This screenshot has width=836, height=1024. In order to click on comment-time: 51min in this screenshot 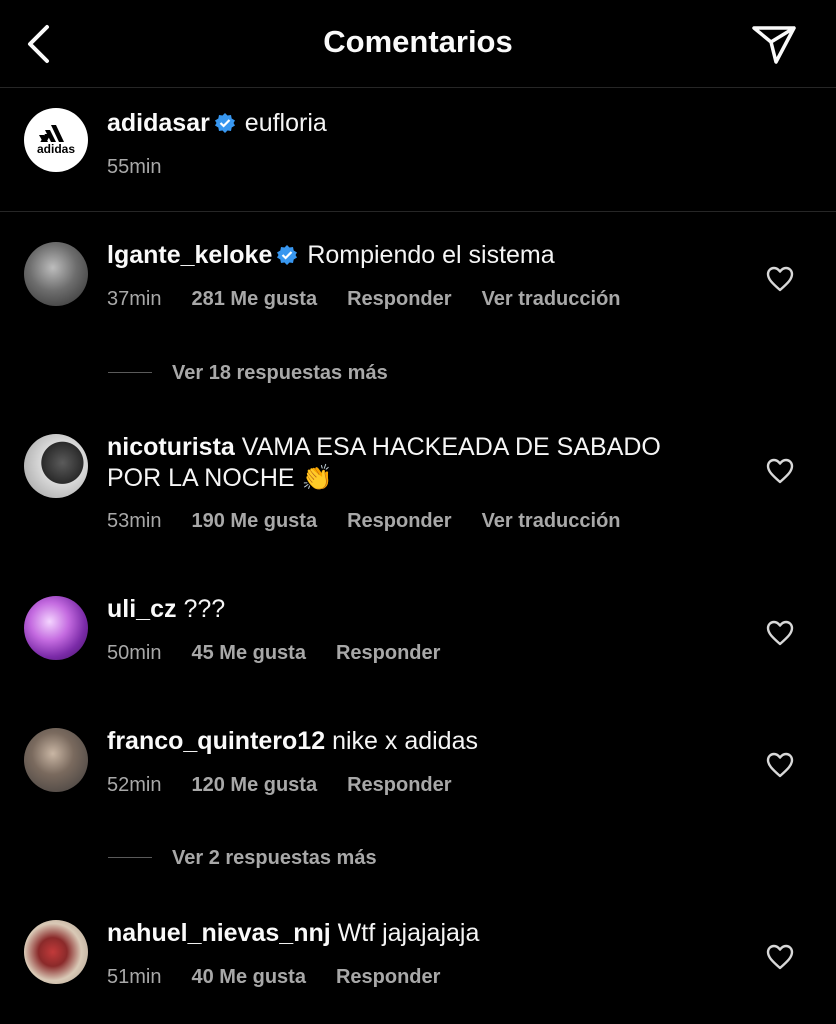, I will do `click(134, 977)`.